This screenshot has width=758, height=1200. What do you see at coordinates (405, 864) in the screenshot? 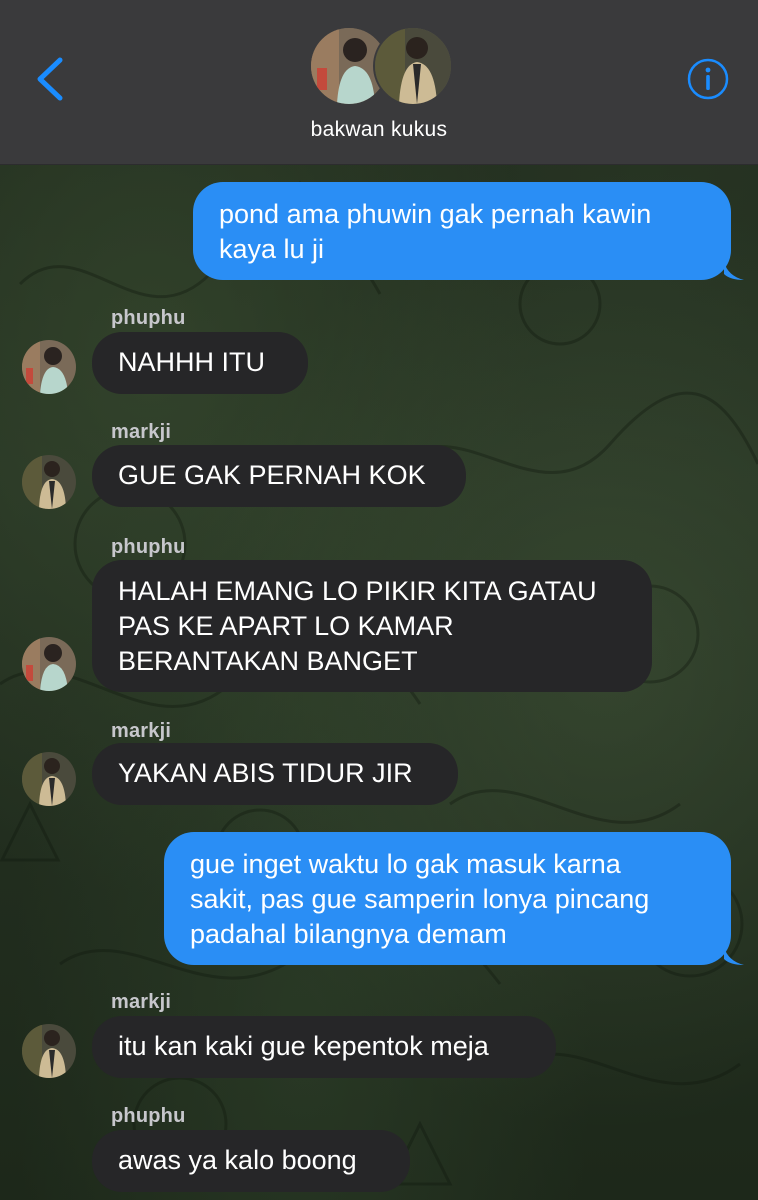
I see `message-line: gue inget waktu lo gak masuk karna` at bounding box center [405, 864].